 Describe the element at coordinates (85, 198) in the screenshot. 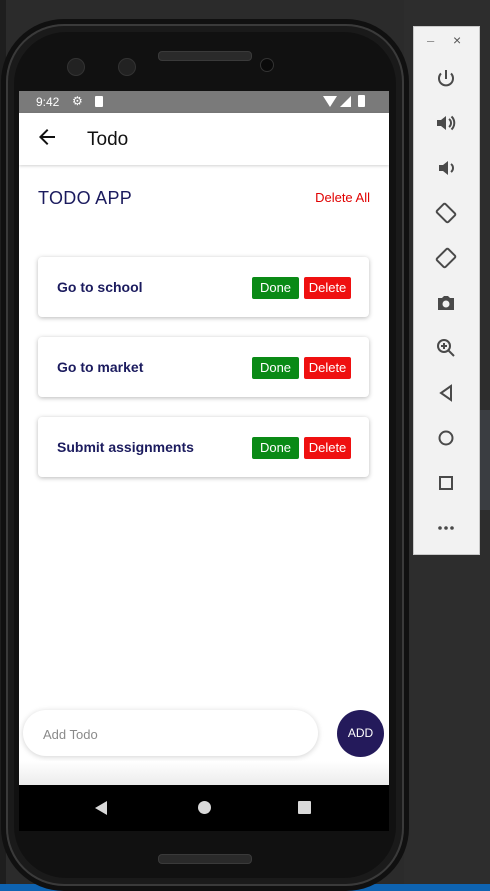

I see `page-title: TODO APP` at that location.